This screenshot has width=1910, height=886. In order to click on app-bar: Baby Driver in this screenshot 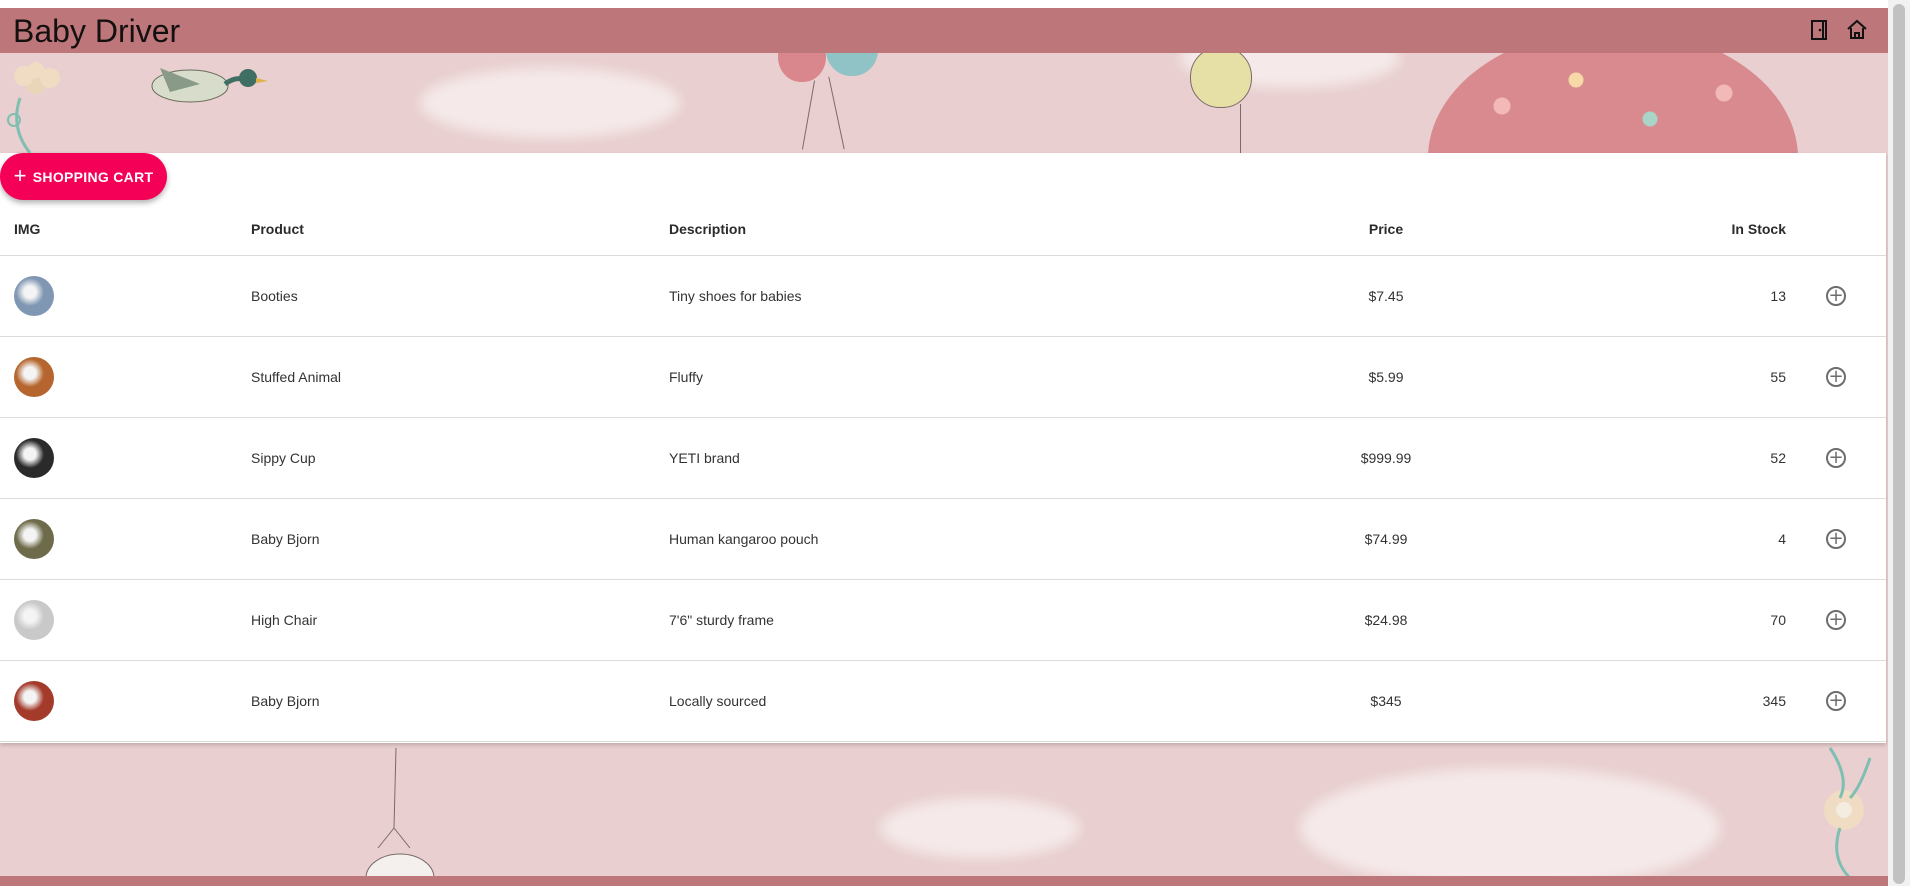, I will do `click(944, 30)`.